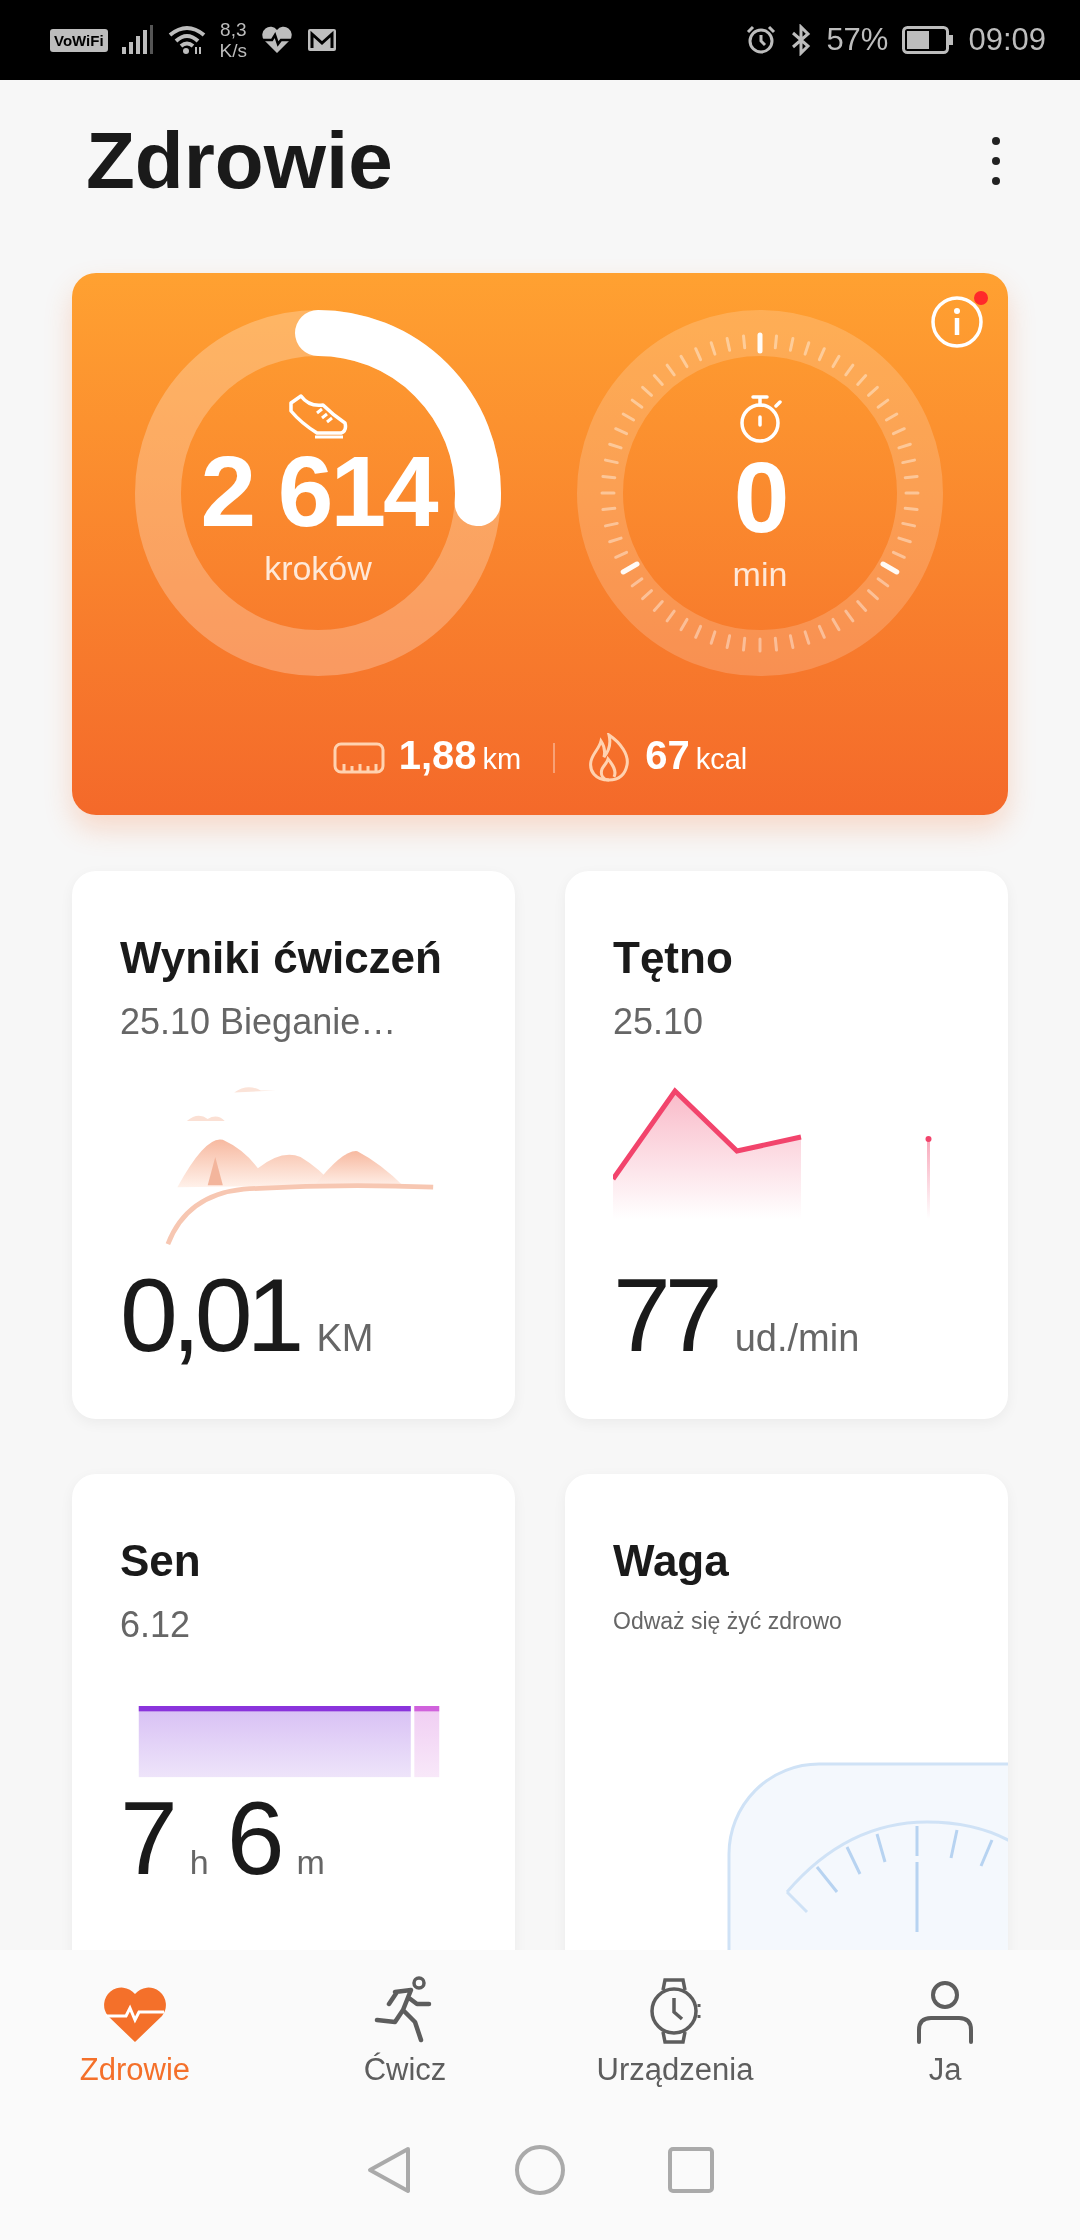 Image resolution: width=1080 pixels, height=2240 pixels. I want to click on sleep-duration-value: 6, so click(253, 1838).